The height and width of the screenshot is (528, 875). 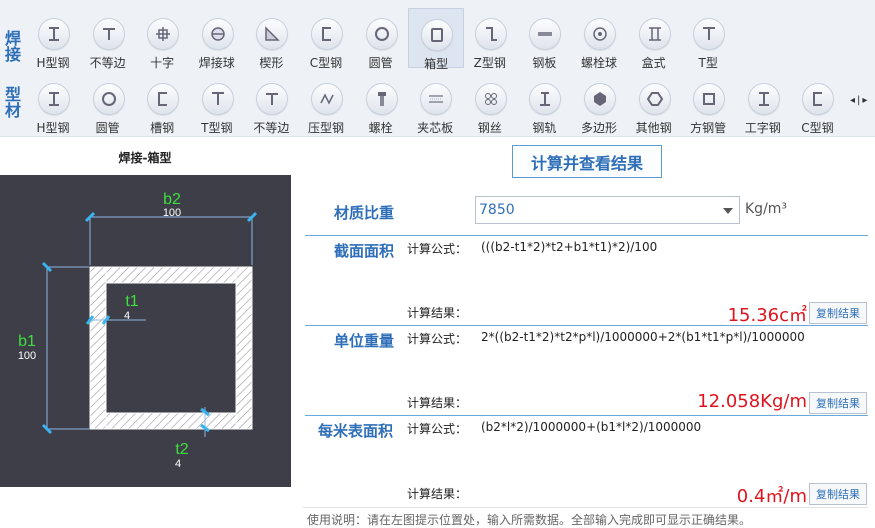 I want to click on shape-button-other-steel: 其他钢, so click(x=654, y=104).